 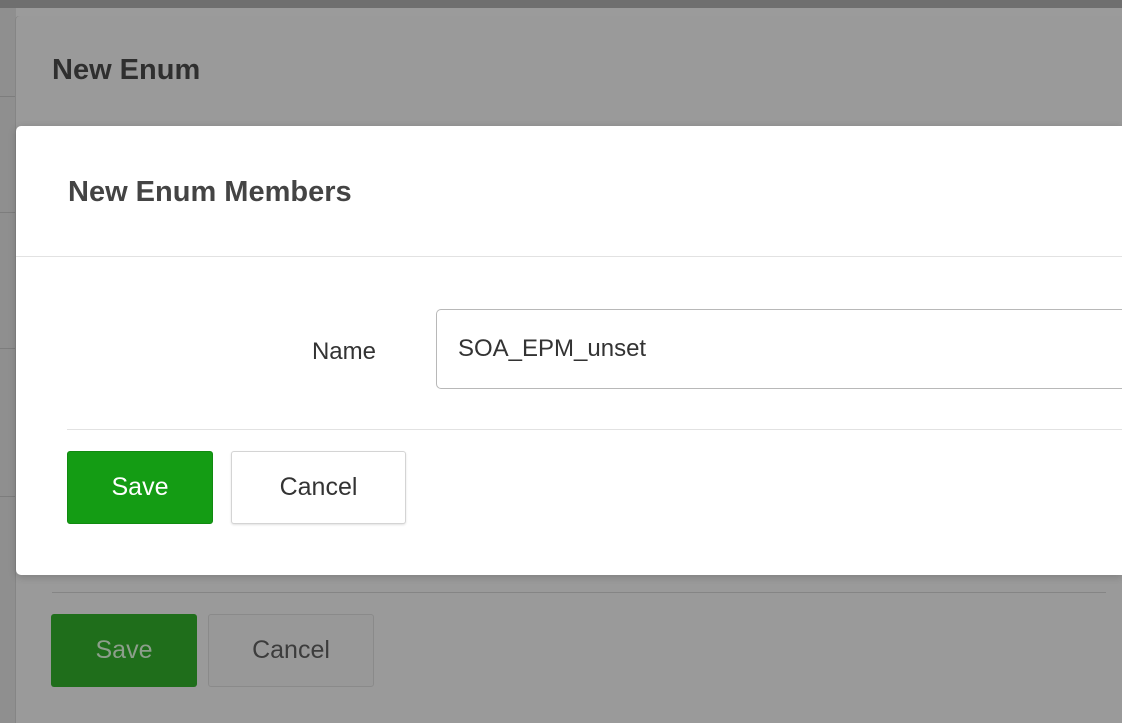 I want to click on dialog-footer-divider, so click(x=594, y=429).